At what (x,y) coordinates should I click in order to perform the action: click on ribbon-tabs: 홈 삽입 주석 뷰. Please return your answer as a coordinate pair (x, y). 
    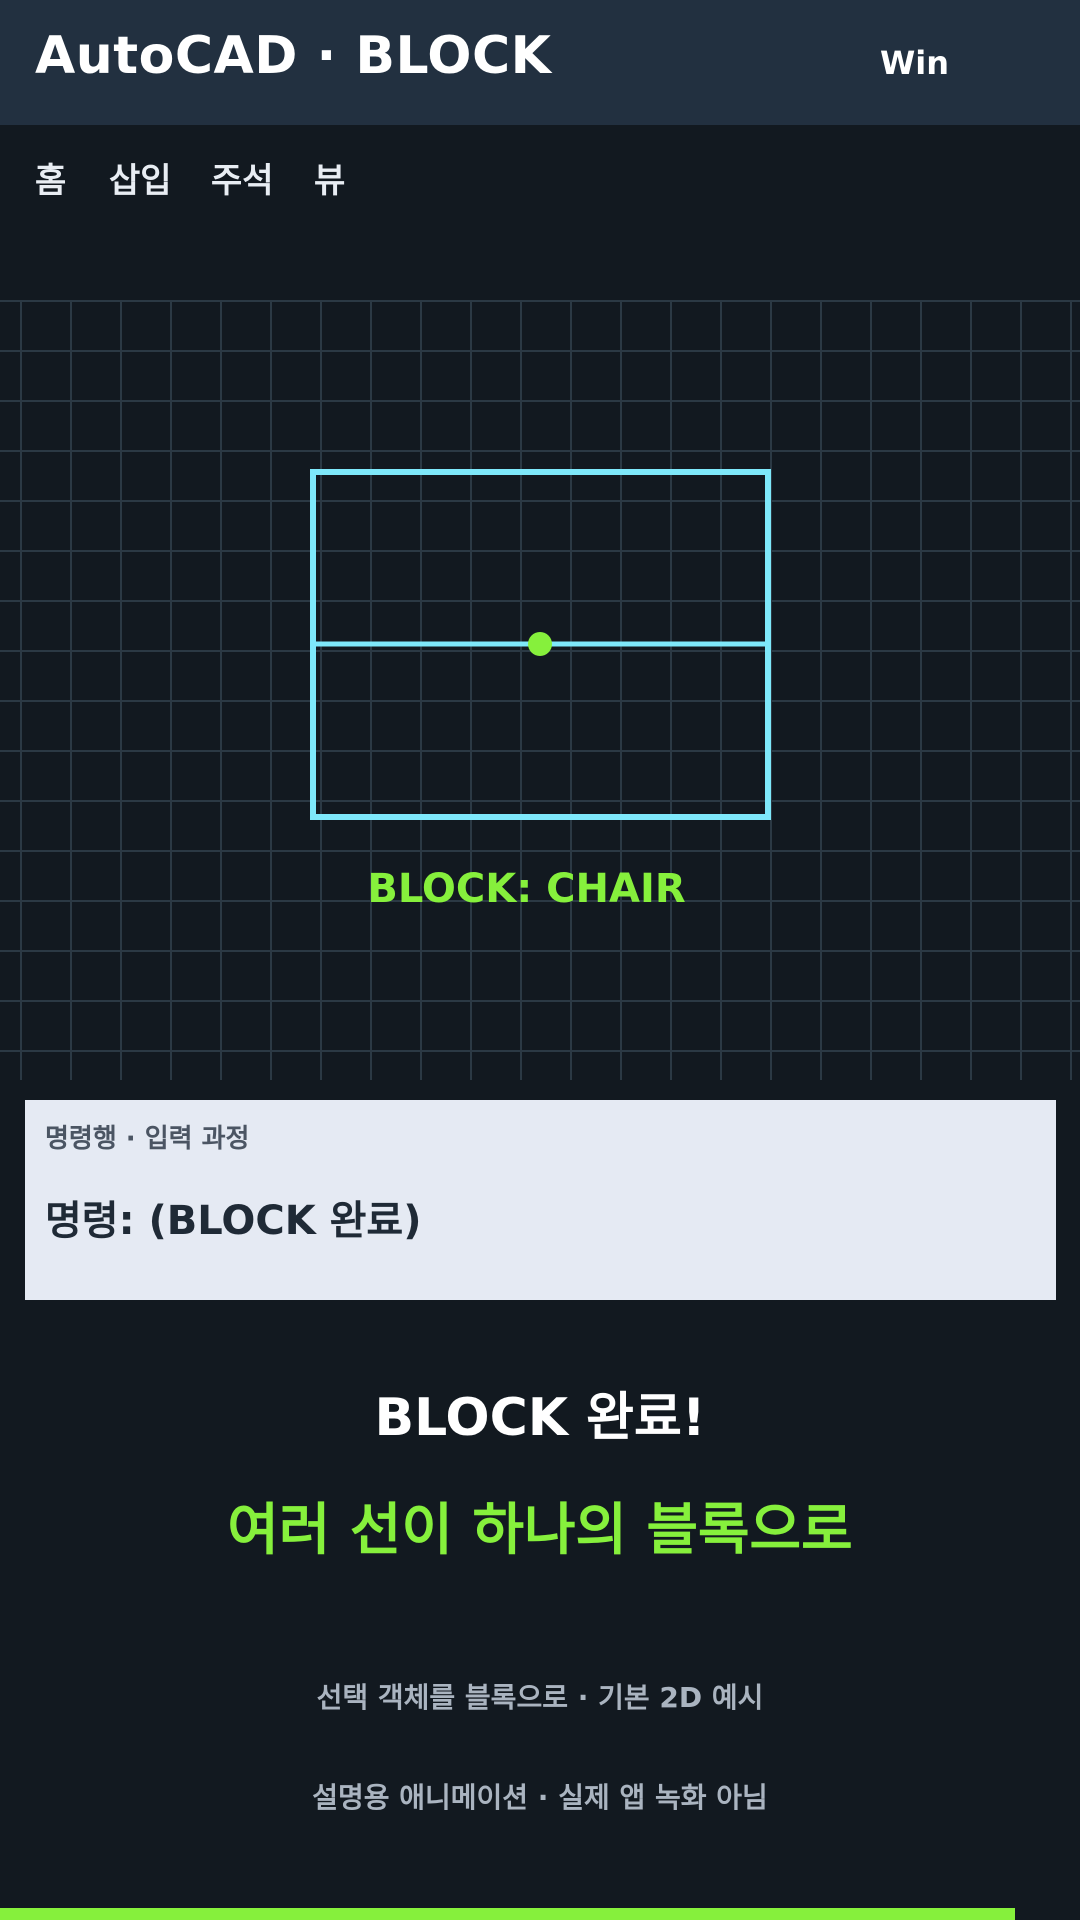
    Looking at the image, I should click on (540, 212).